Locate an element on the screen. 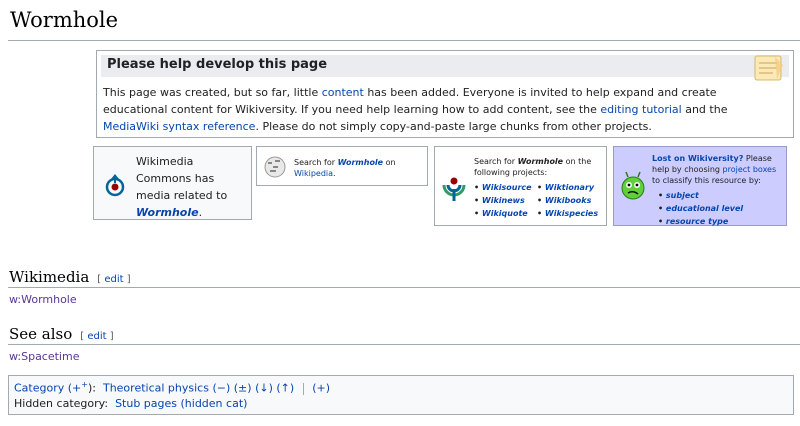 The width and height of the screenshot is (800, 426). page-title: Wormhole is located at coordinates (64, 20).